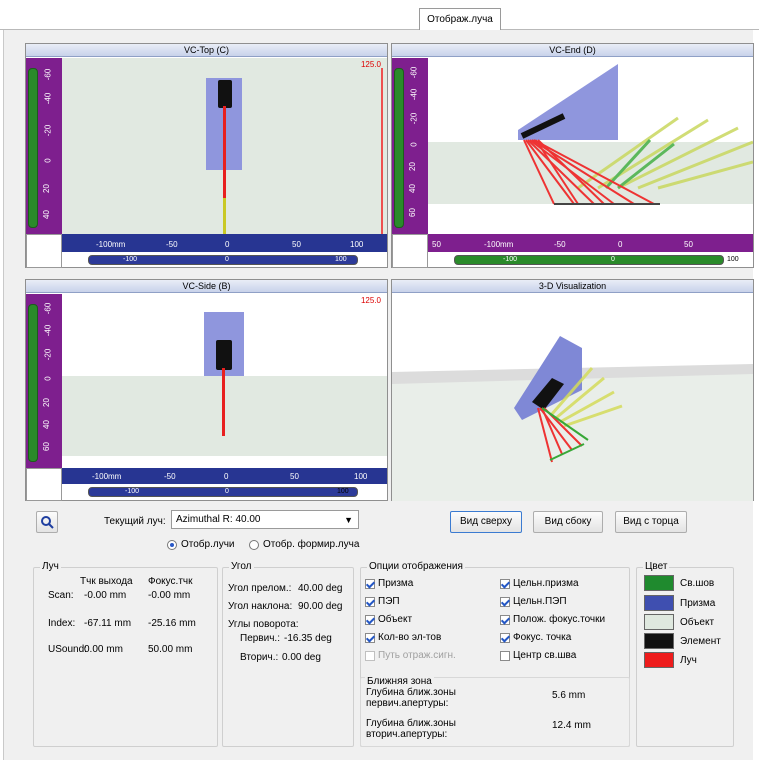  What do you see at coordinates (311, 544) in the screenshot?
I see `radio-show-forming-label: Отобр. формир.луча` at bounding box center [311, 544].